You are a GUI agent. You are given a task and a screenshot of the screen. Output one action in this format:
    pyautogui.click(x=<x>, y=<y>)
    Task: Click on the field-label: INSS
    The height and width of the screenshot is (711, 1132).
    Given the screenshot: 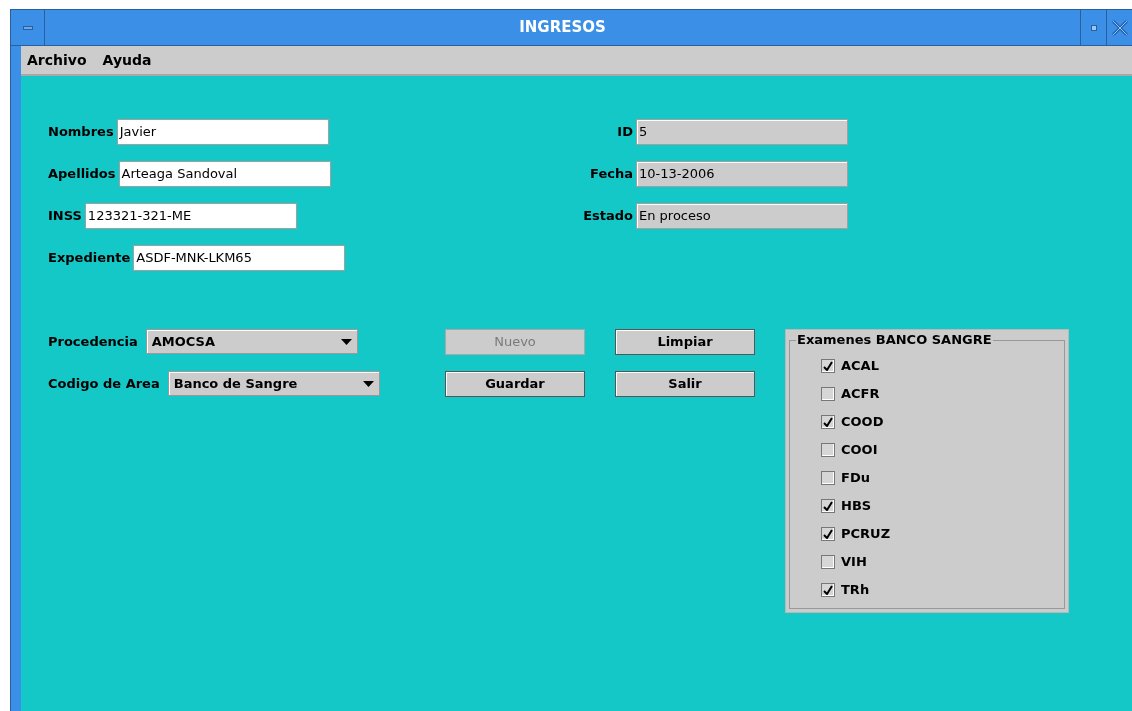 What is the action you would take?
    pyautogui.click(x=65, y=216)
    